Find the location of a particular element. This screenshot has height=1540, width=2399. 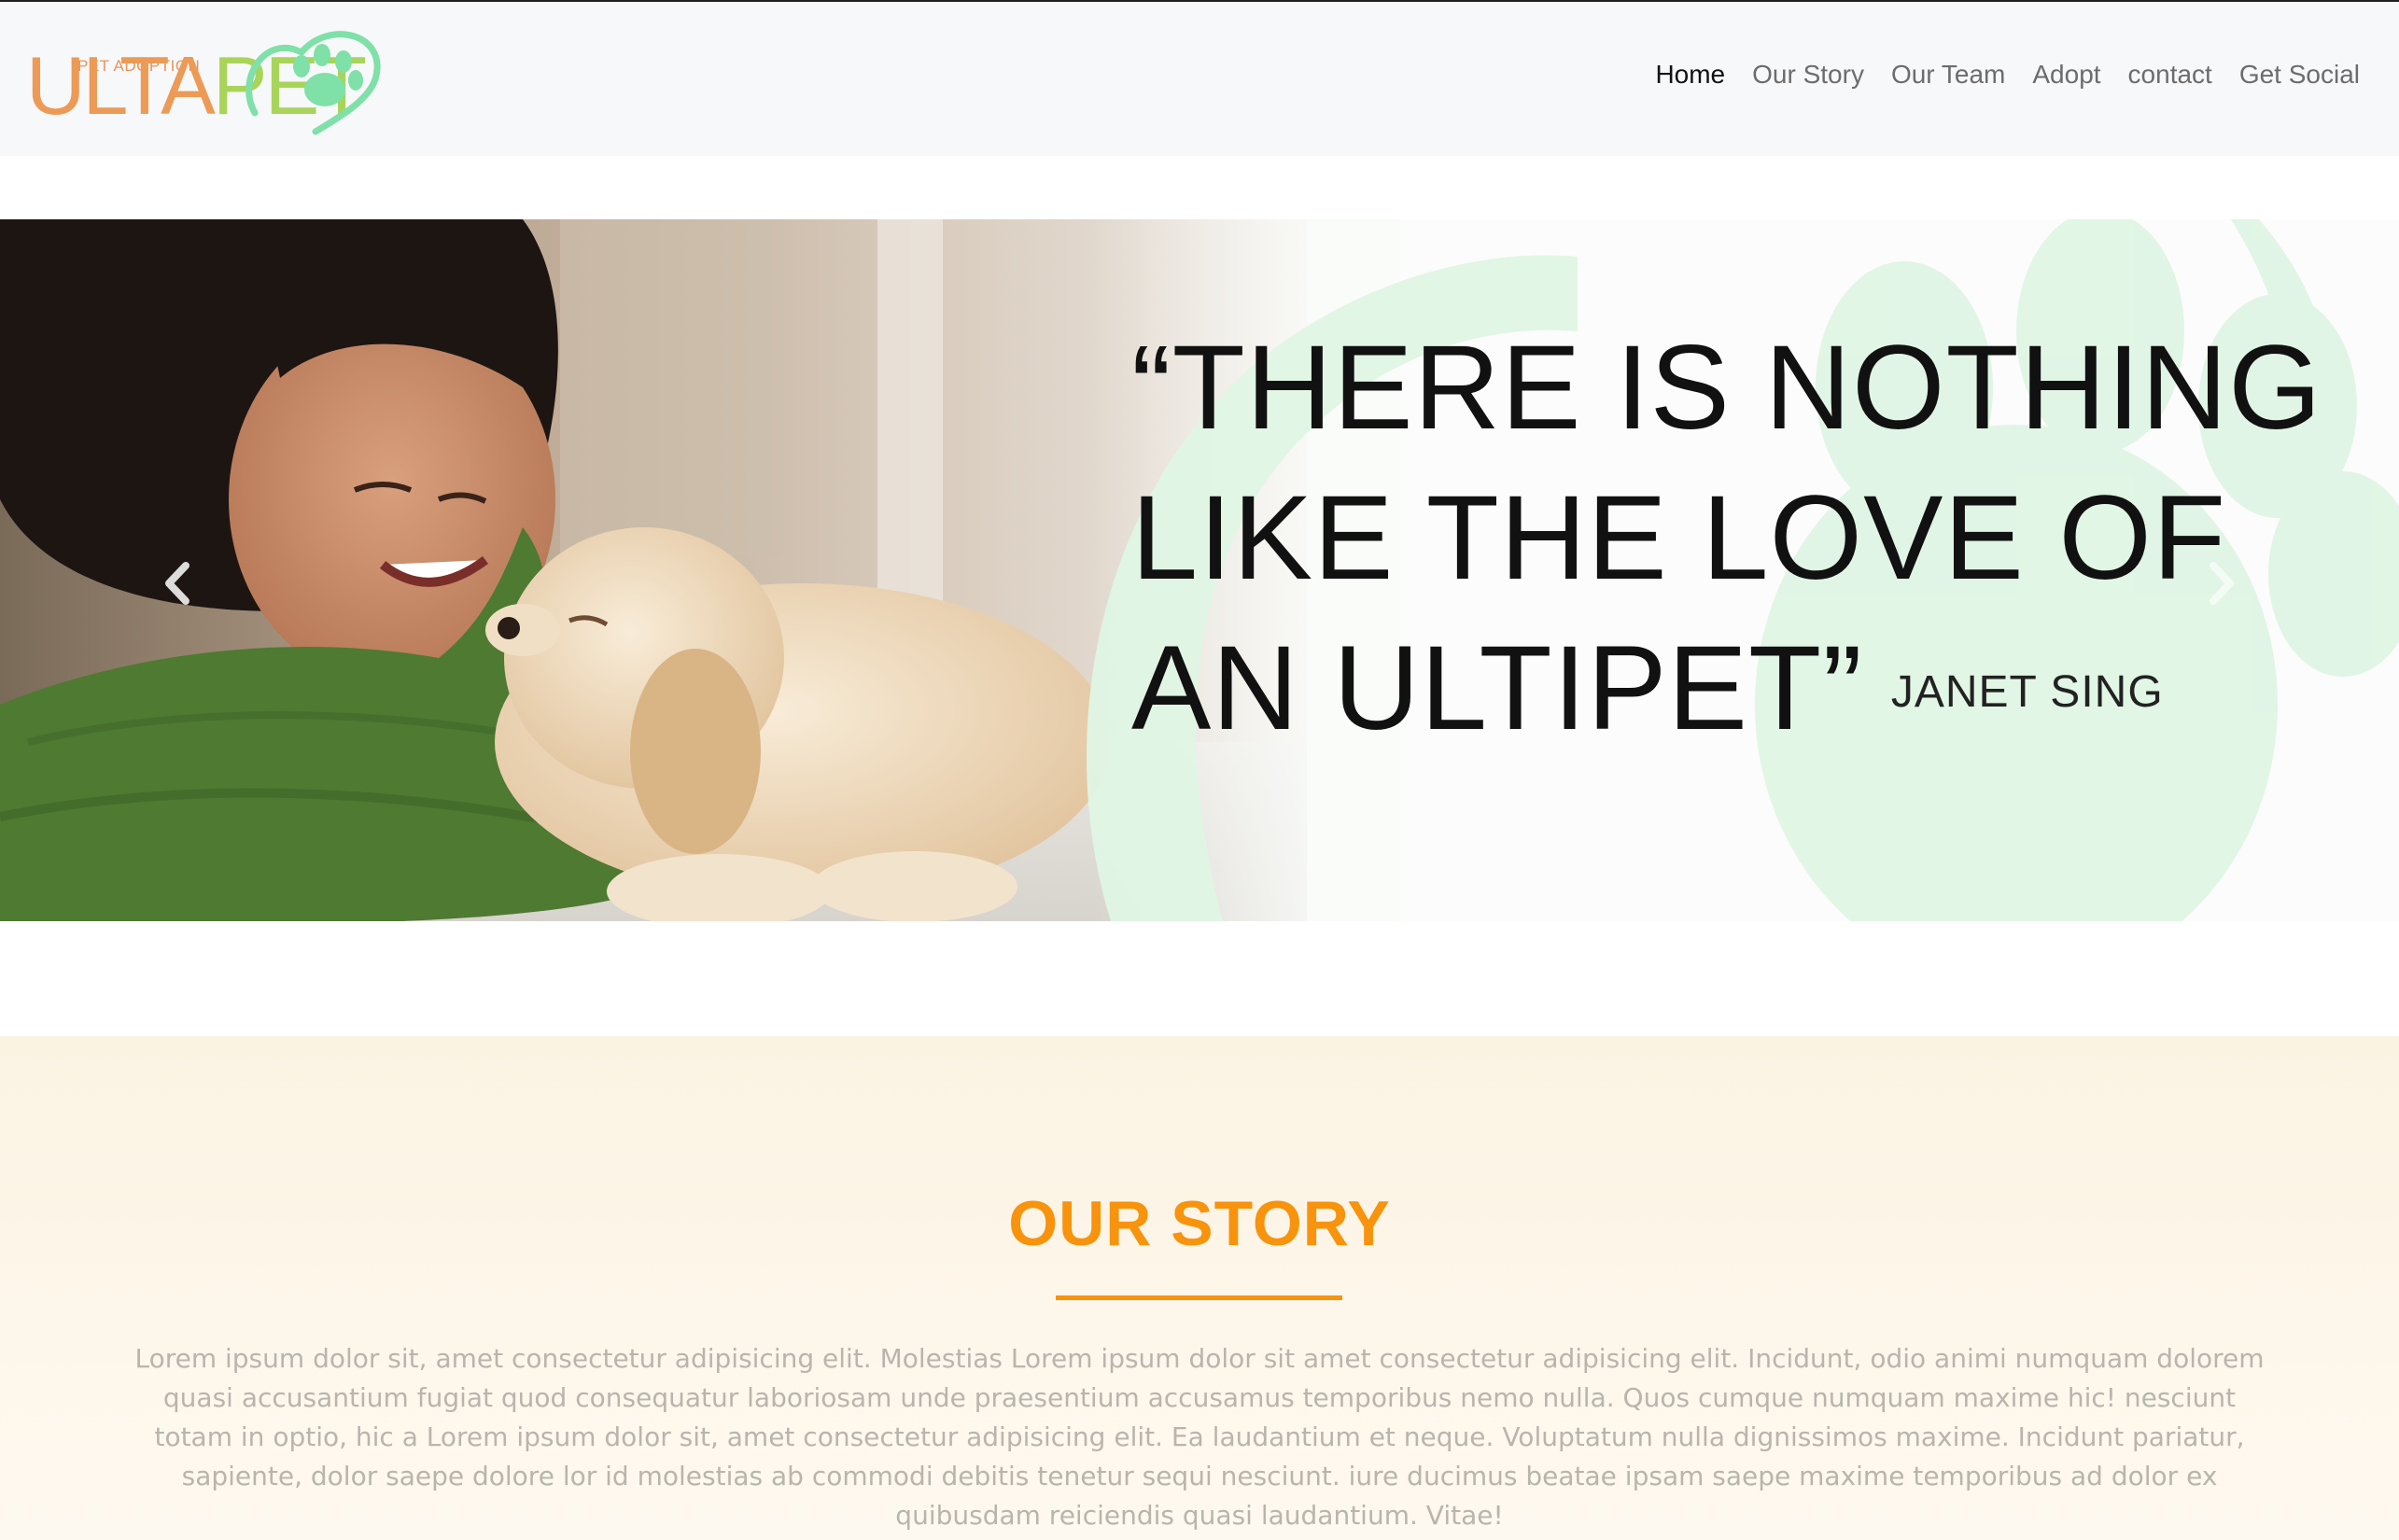

section-title: OUR STORY is located at coordinates (1199, 1223).